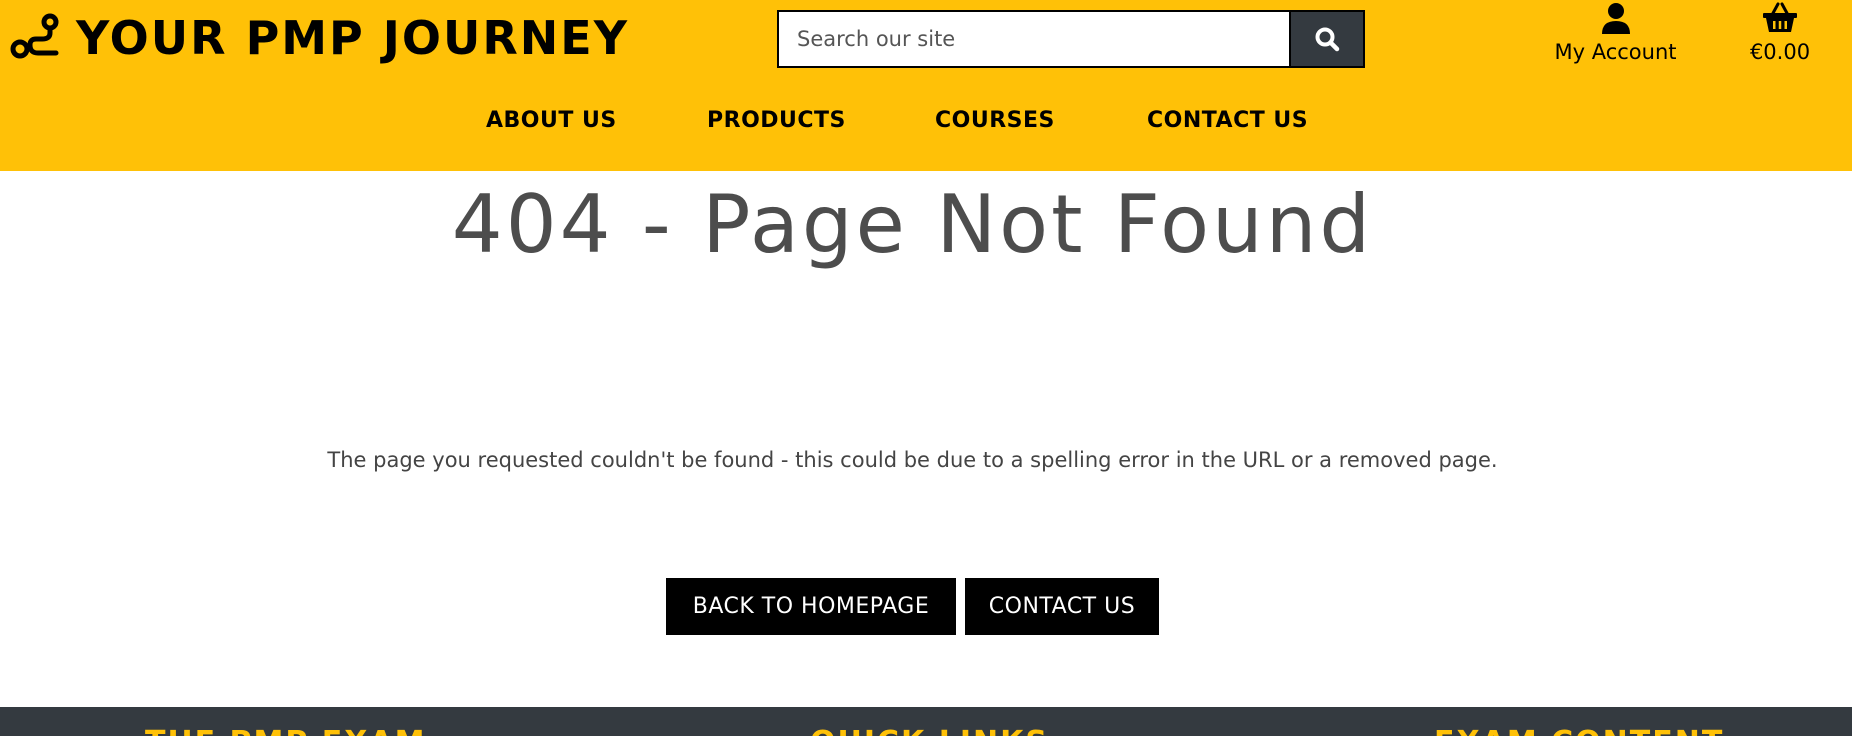 This screenshot has height=736, width=1852. Describe the element at coordinates (776, 120) in the screenshot. I see `nav-item-products: PRODUCTS` at that location.